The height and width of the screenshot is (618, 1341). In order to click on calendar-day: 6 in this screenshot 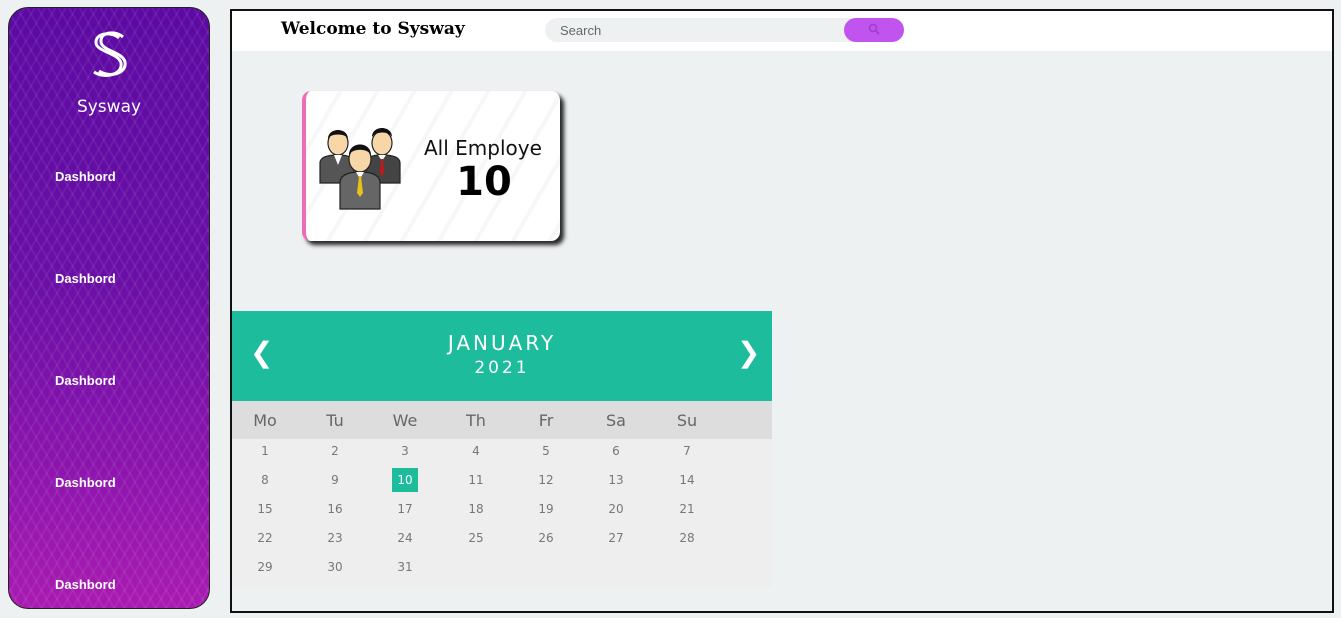, I will do `click(616, 451)`.